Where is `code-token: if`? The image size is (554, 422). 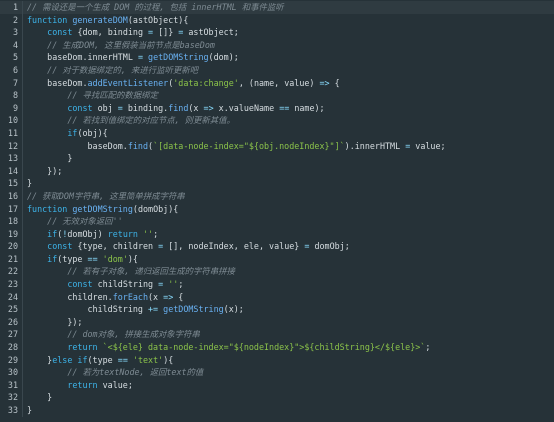
code-token: if is located at coordinates (52, 233).